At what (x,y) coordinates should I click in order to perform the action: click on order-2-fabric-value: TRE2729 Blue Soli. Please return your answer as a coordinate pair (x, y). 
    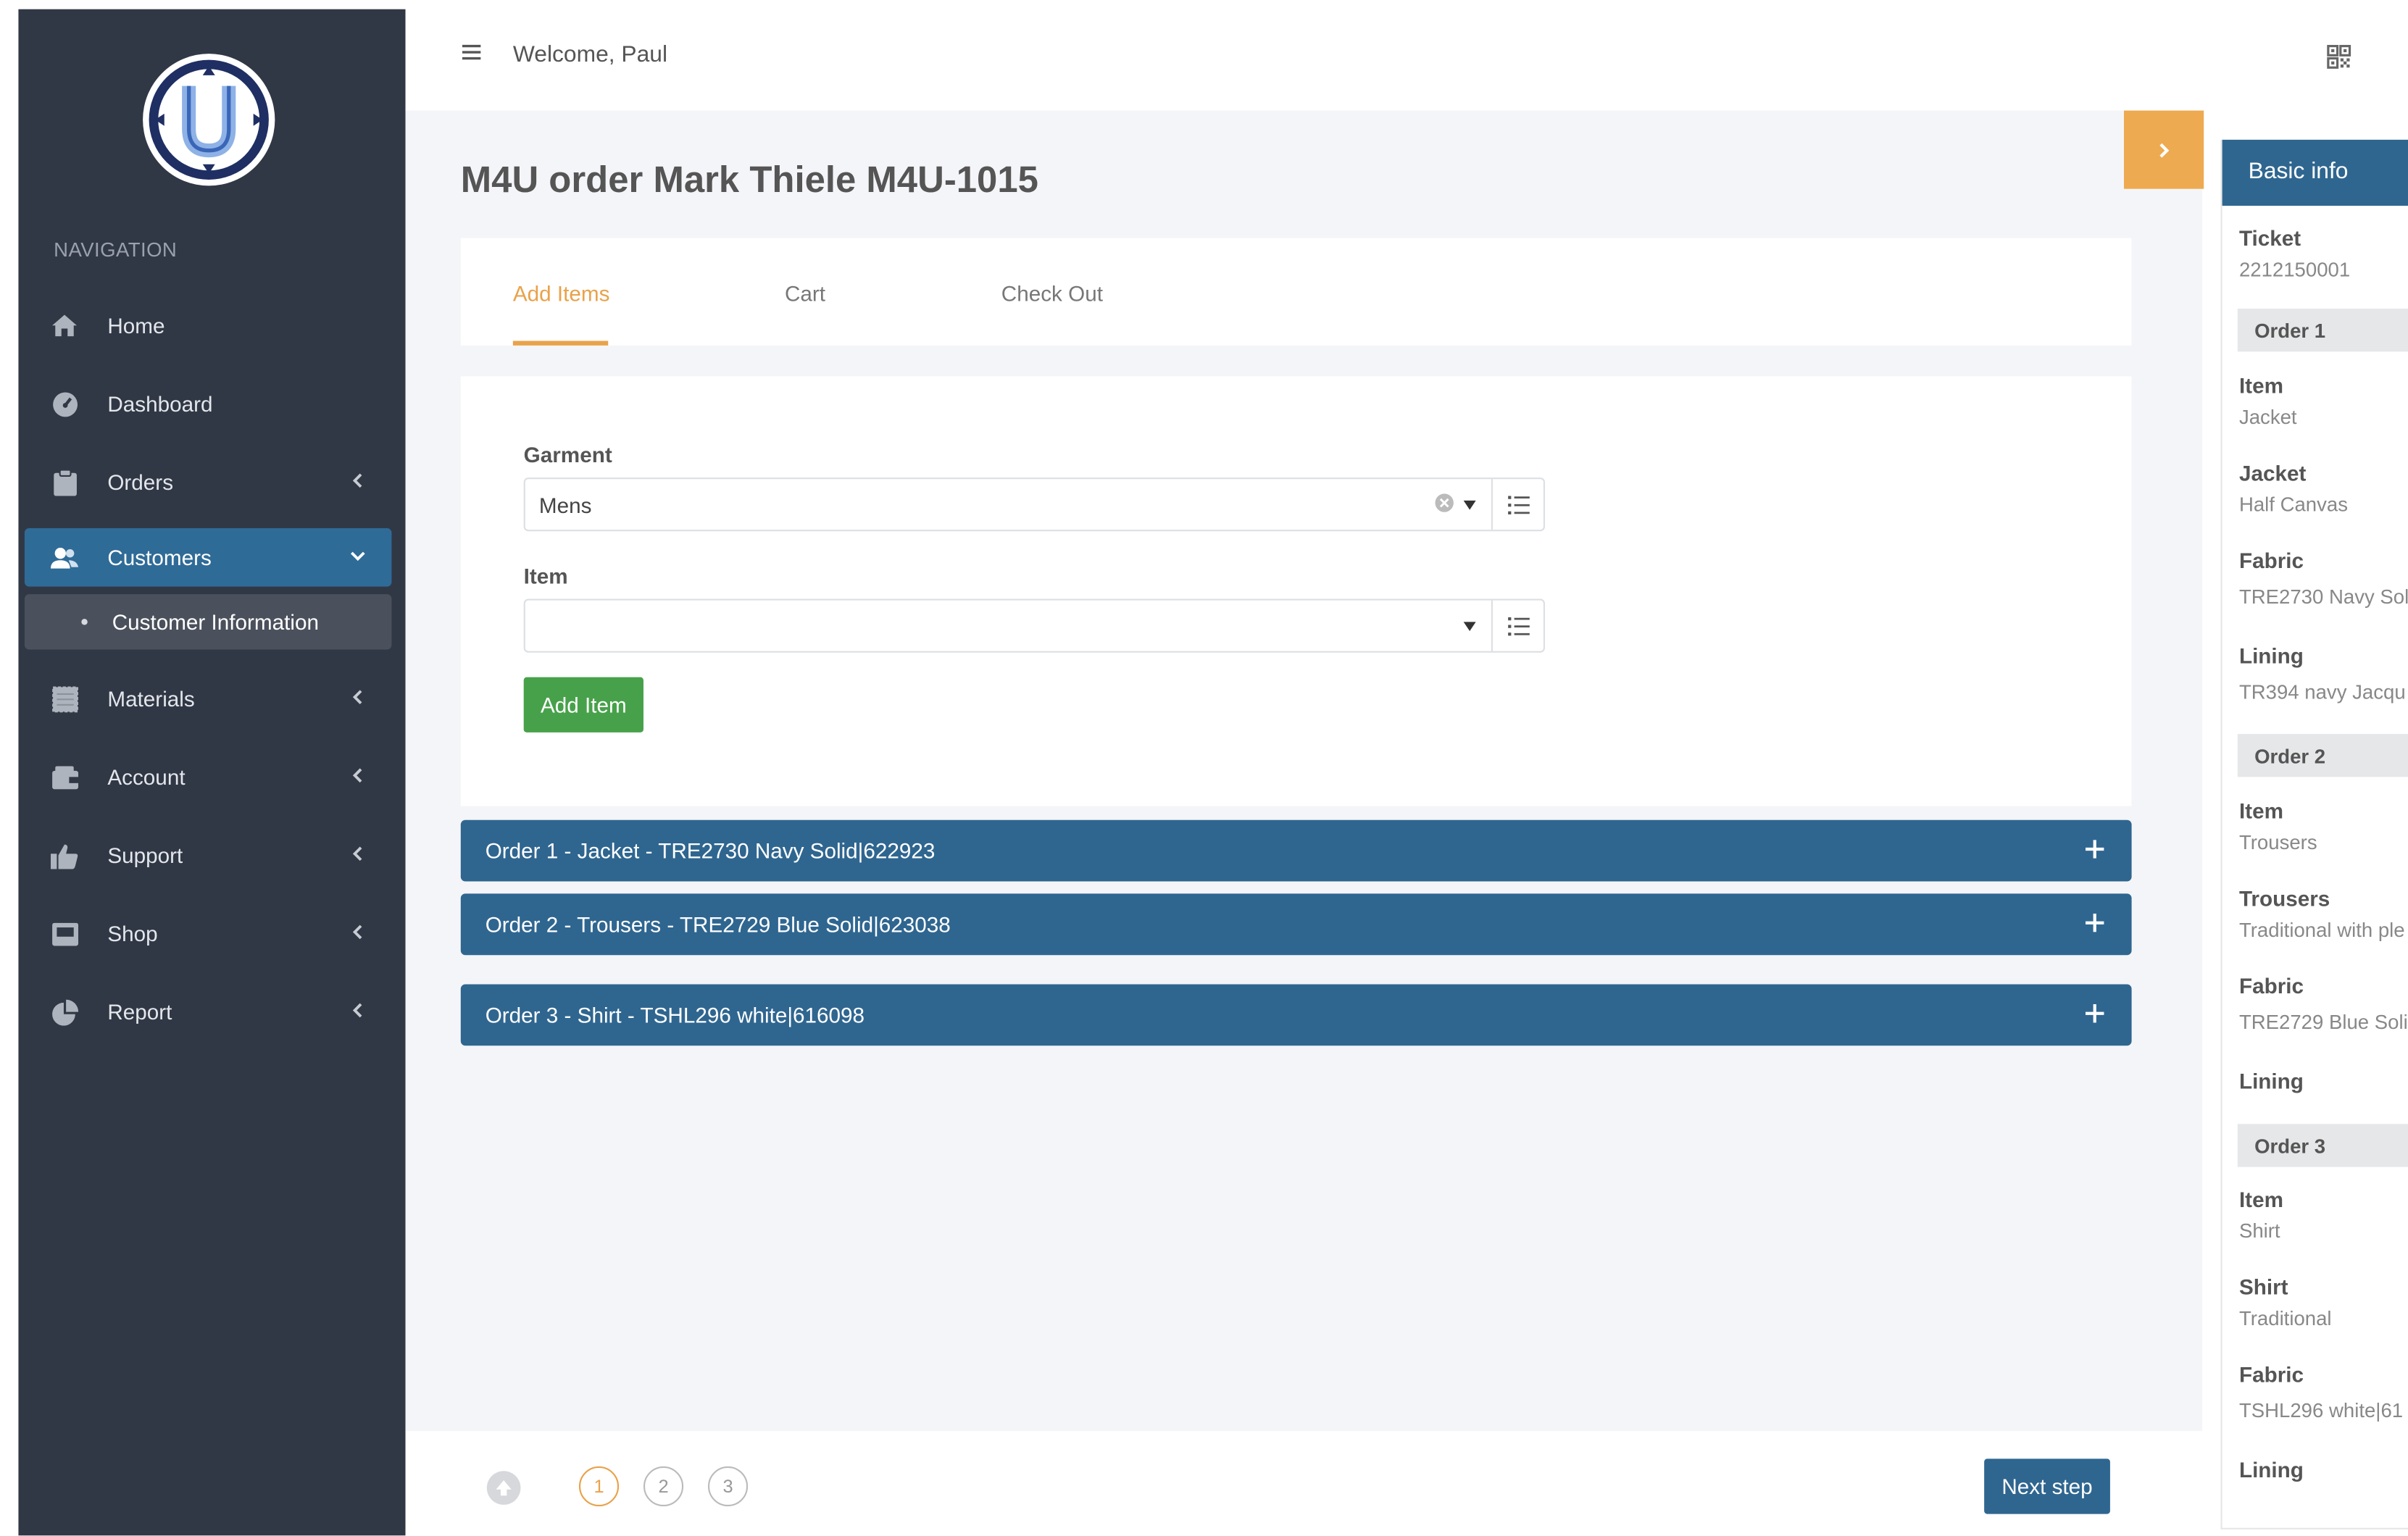
    Looking at the image, I should click on (2323, 1022).